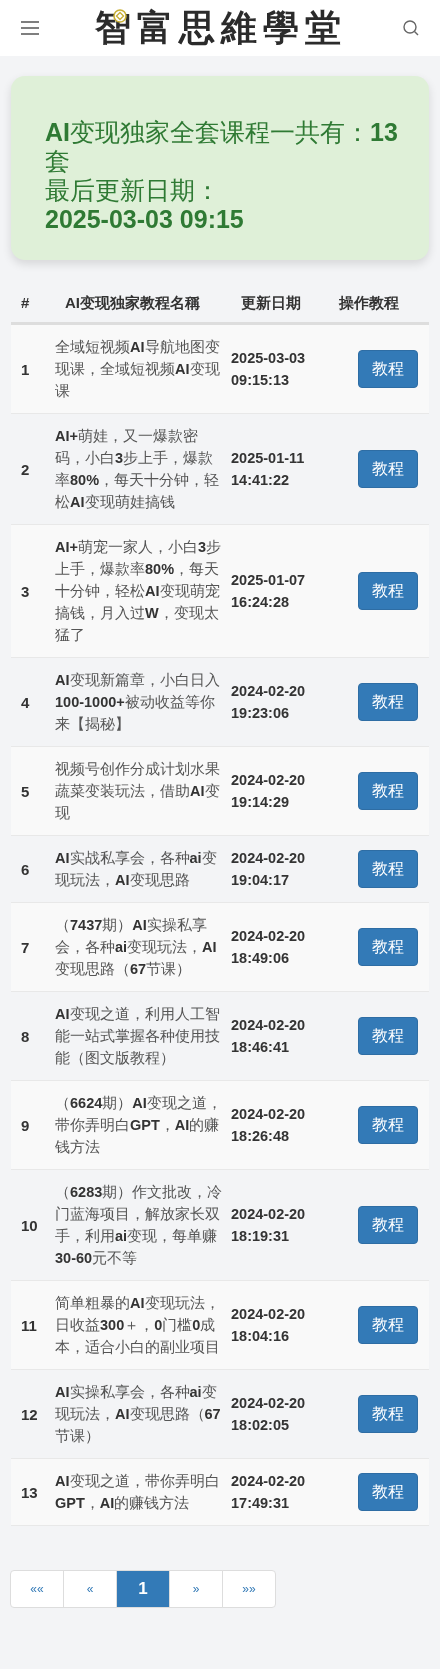  I want to click on row-index: 1, so click(25, 369).